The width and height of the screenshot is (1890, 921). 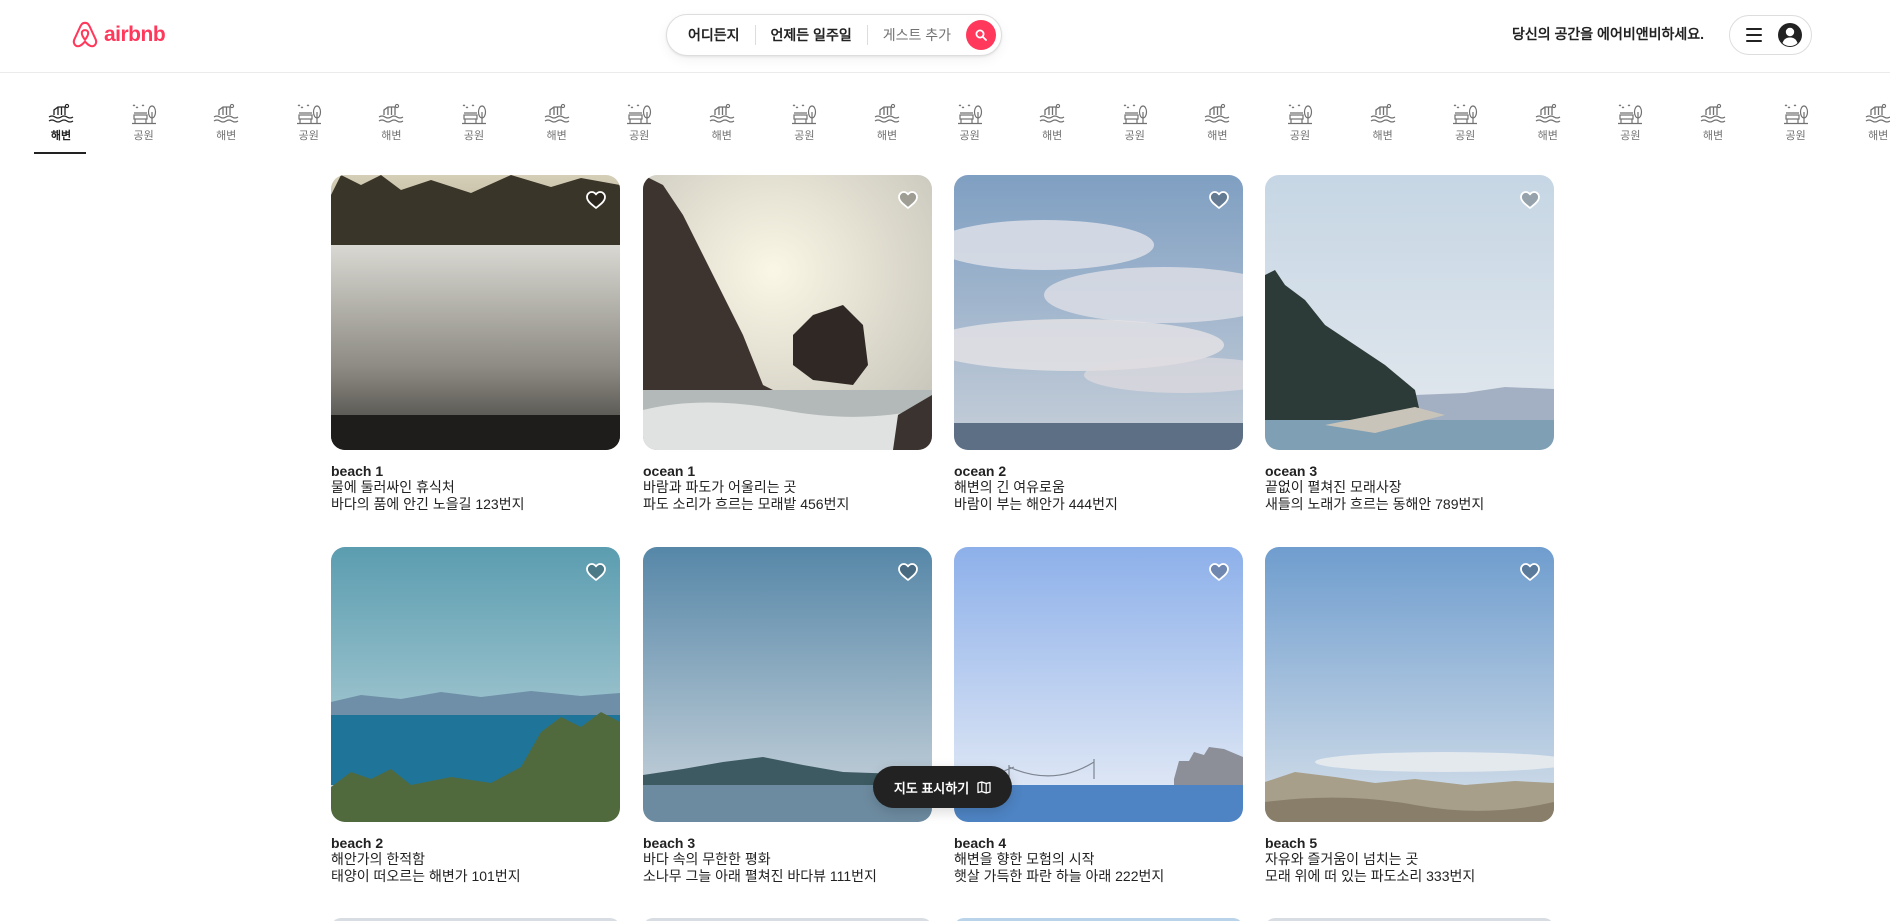 What do you see at coordinates (980, 843) in the screenshot?
I see `listing-title: beach 4` at bounding box center [980, 843].